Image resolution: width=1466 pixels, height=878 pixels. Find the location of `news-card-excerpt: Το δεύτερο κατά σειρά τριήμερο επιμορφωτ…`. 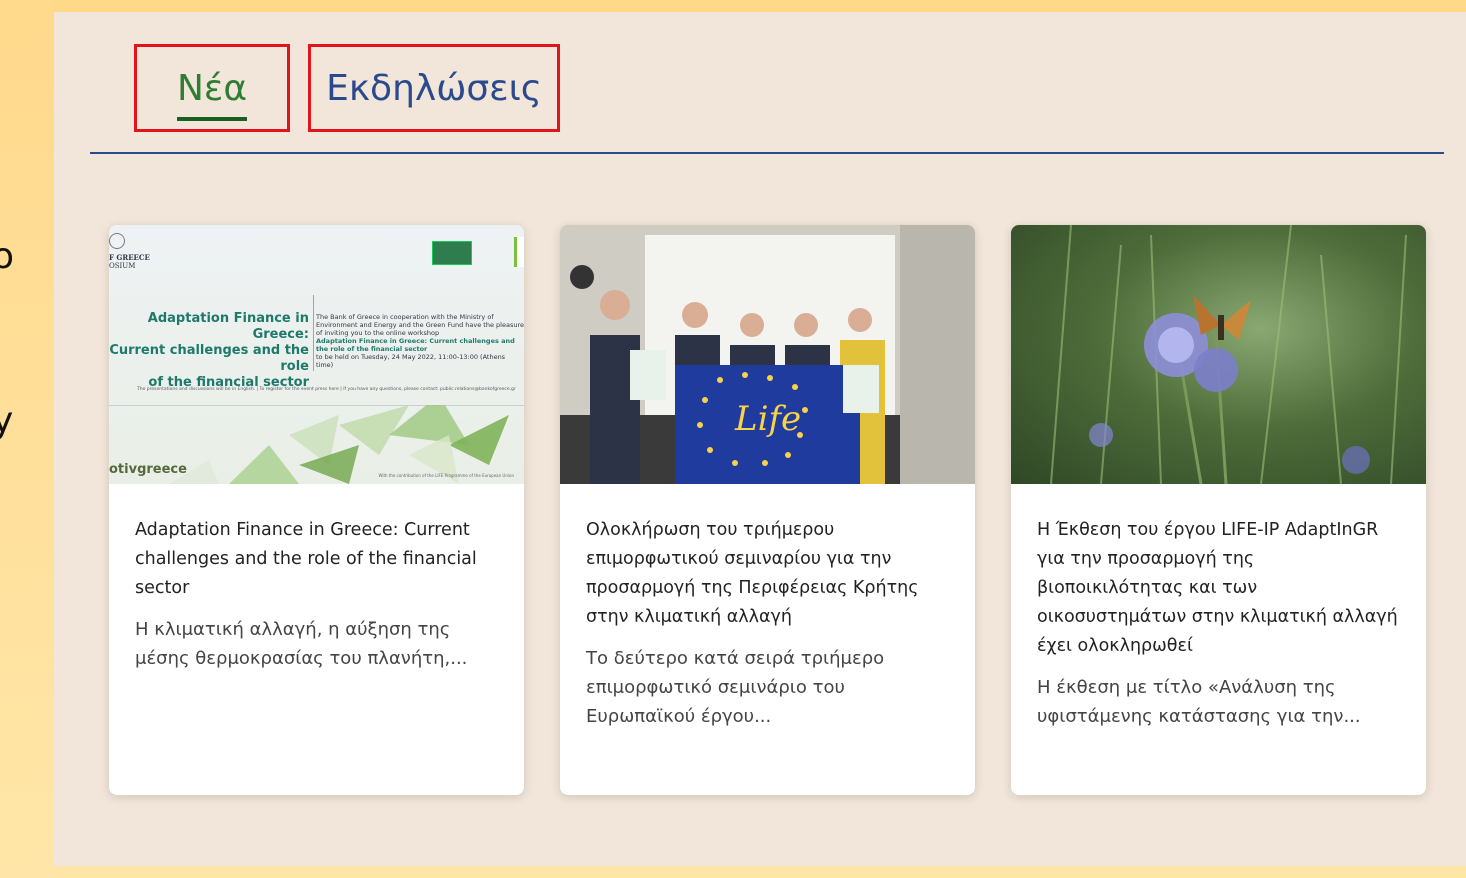

news-card-excerpt: Το δεύτερο κατά σειρά τριήμερο επιμορφωτ… is located at coordinates (735, 687).